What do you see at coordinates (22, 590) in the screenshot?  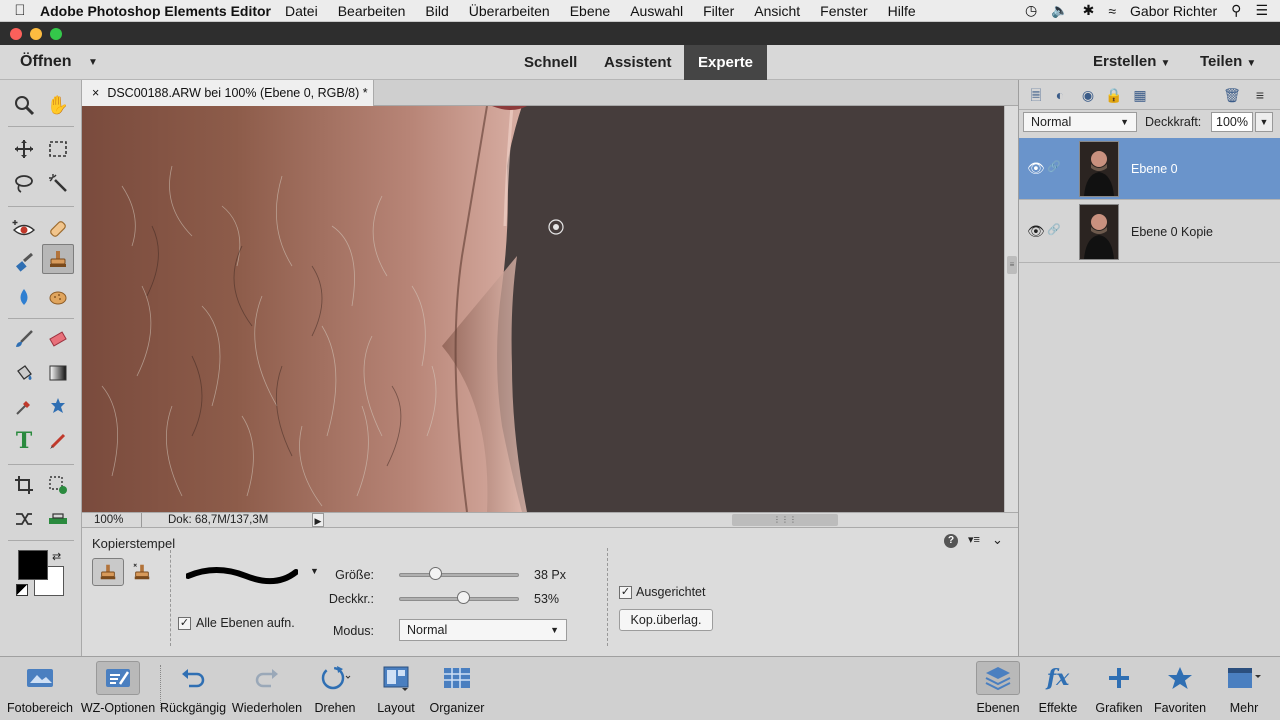 I see `default-colors-icon` at bounding box center [22, 590].